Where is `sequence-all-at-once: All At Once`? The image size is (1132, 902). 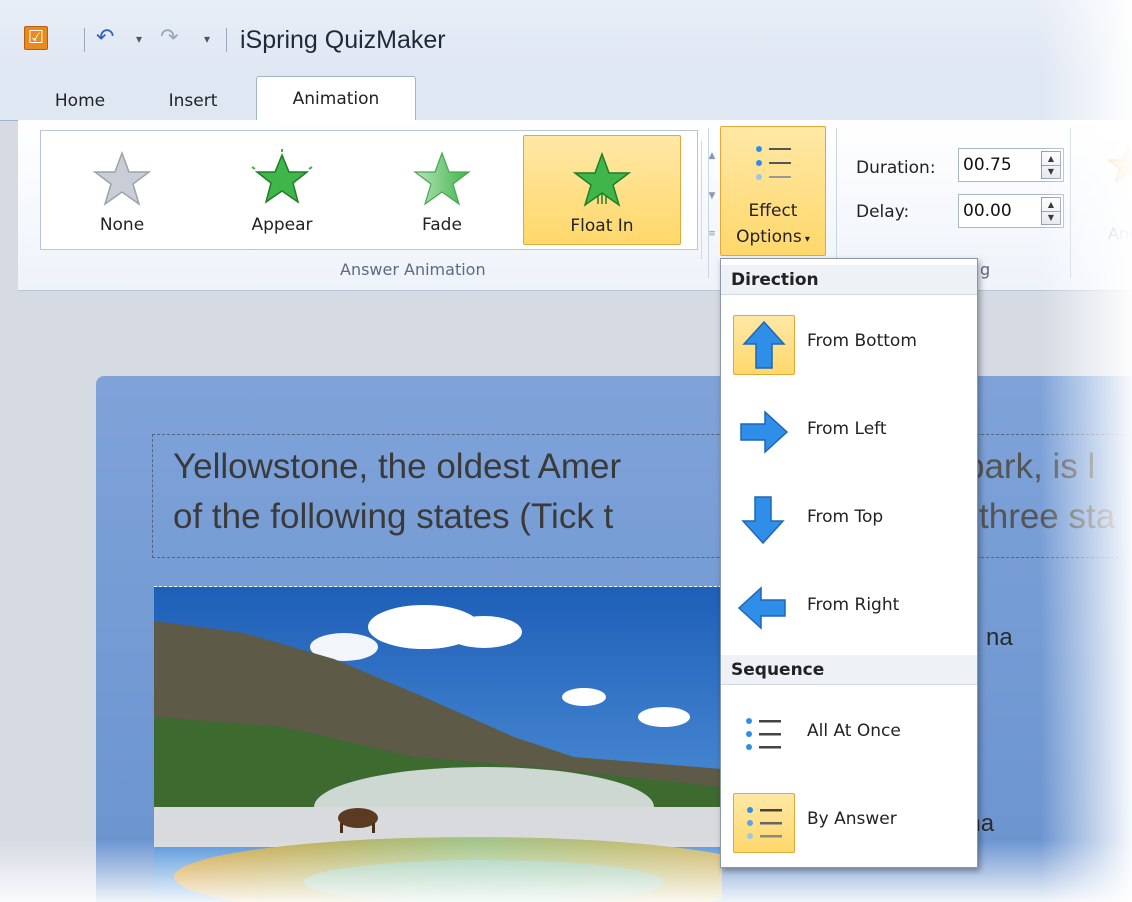
sequence-all-at-once: All At Once is located at coordinates (849, 734).